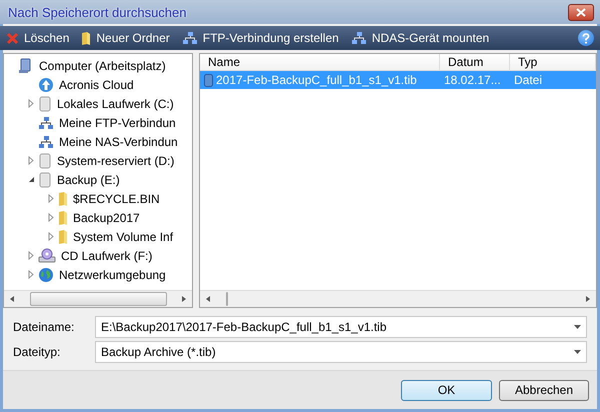 This screenshot has width=600, height=412. Describe the element at coordinates (112, 275) in the screenshot. I see `tree-item: Netzwerkumgebung` at that location.